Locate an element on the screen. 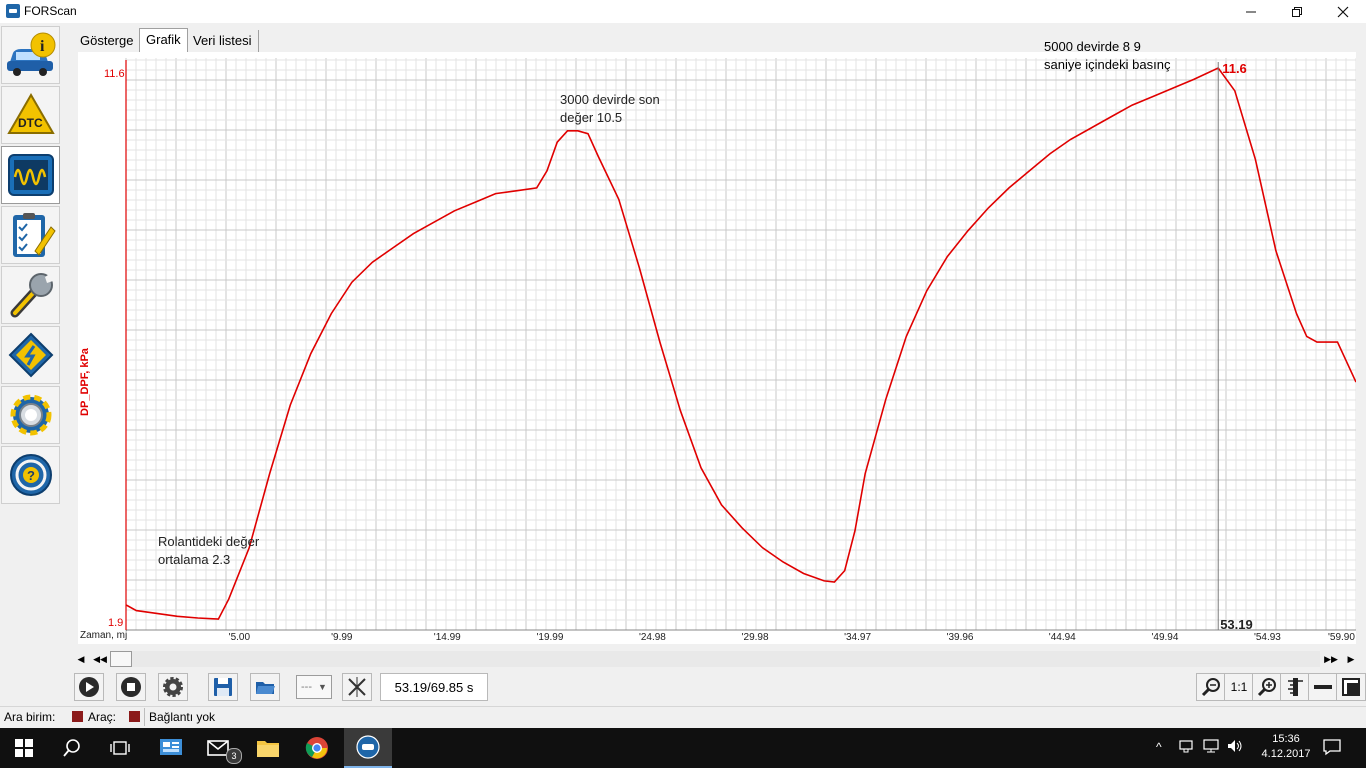 This screenshot has height=768, width=1366. x-tick-label: '19.99 is located at coordinates (549, 637).